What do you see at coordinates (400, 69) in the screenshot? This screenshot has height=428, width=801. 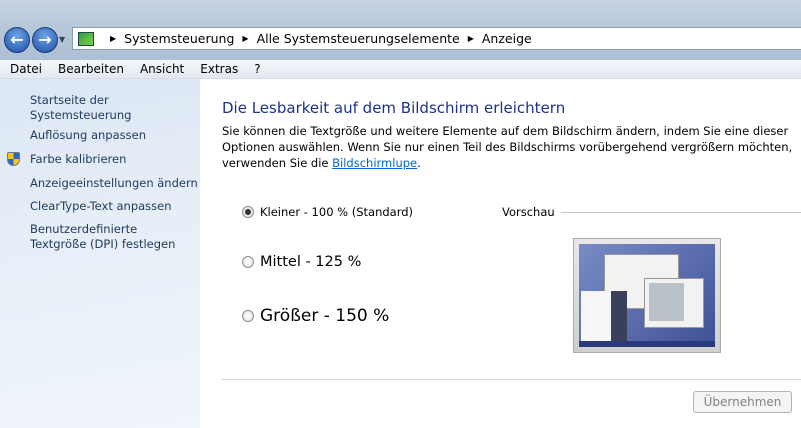 I see `menu-bar: Datei Bearbeiten Ansicht Extras ?` at bounding box center [400, 69].